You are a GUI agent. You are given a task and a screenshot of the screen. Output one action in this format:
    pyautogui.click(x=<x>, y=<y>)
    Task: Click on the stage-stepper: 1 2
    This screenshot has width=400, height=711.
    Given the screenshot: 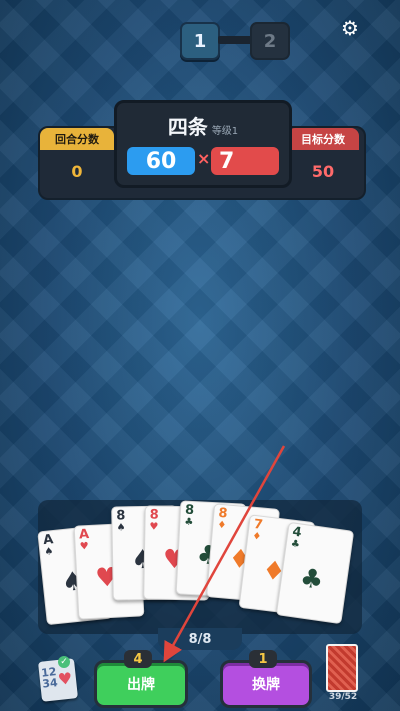 What is the action you would take?
    pyautogui.click(x=235, y=41)
    